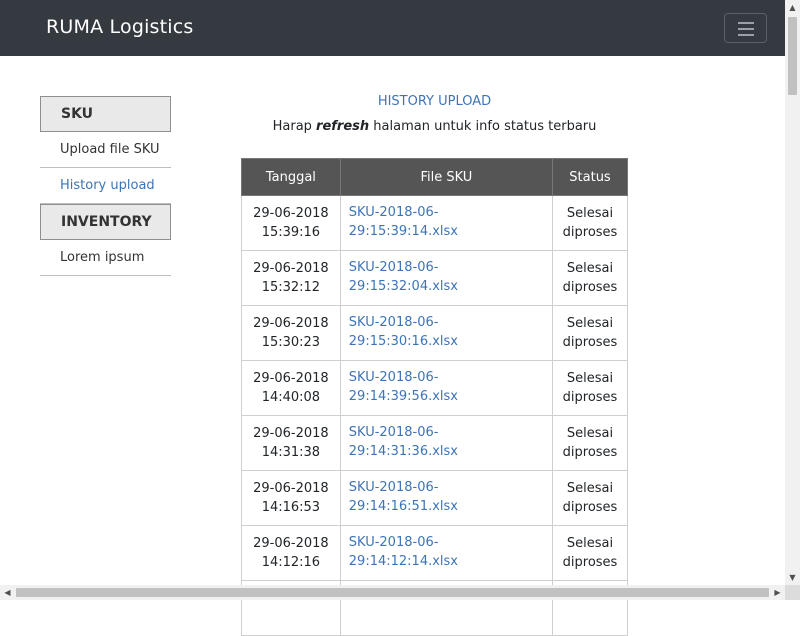 This screenshot has height=636, width=800. What do you see at coordinates (291, 342) in the screenshot?
I see `time-value: 15:30:23` at bounding box center [291, 342].